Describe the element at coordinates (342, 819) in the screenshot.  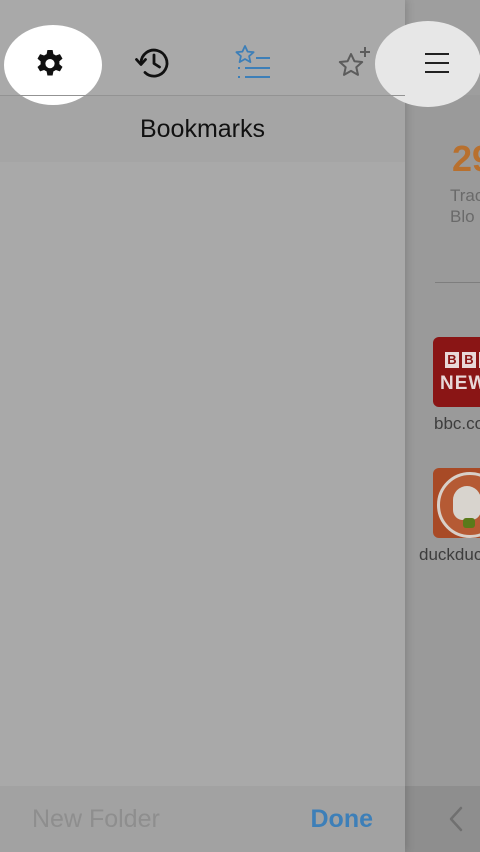
I see `done-button: Done` at that location.